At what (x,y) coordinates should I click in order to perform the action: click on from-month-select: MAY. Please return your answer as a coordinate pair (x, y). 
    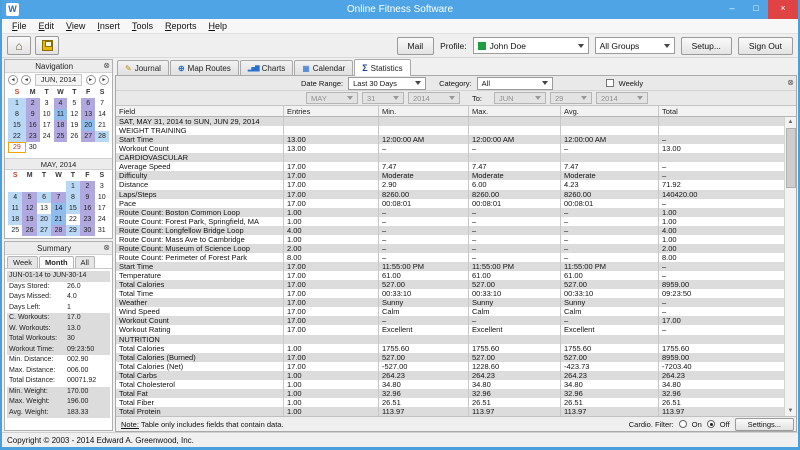
    Looking at the image, I should click on (332, 98).